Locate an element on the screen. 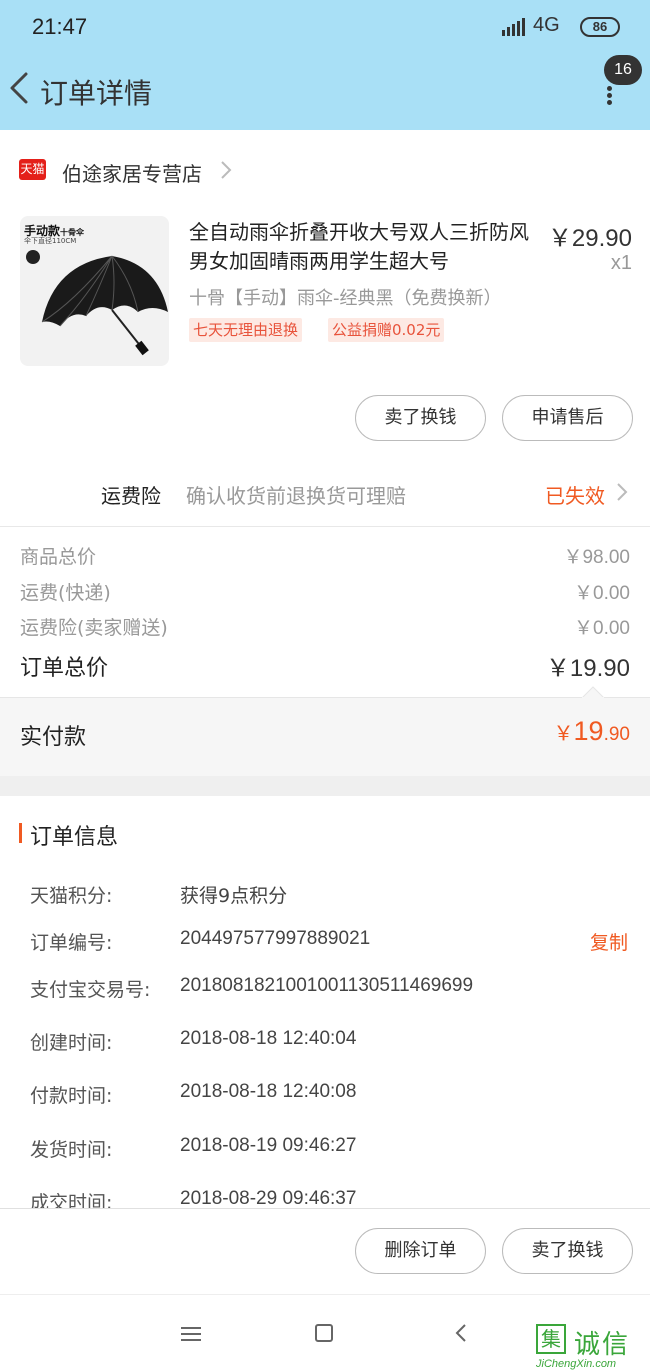  order-number-value: 204497577997889021 is located at coordinates (275, 938).